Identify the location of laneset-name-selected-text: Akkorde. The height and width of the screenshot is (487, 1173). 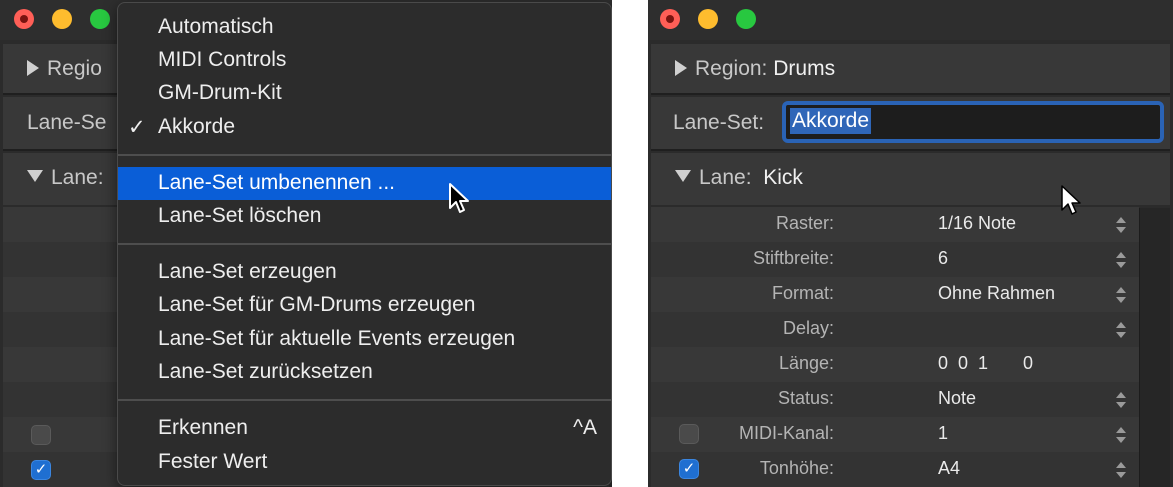
(831, 121).